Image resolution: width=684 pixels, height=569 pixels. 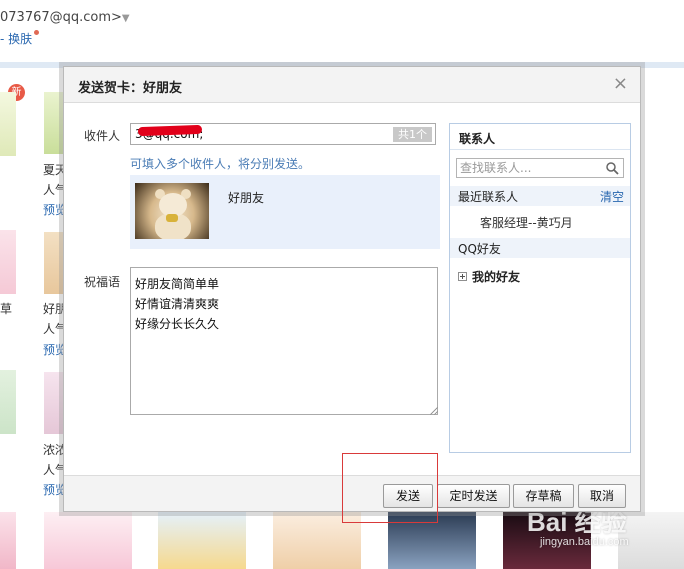 I want to click on friend-group-label: 我的好友, so click(x=496, y=277).